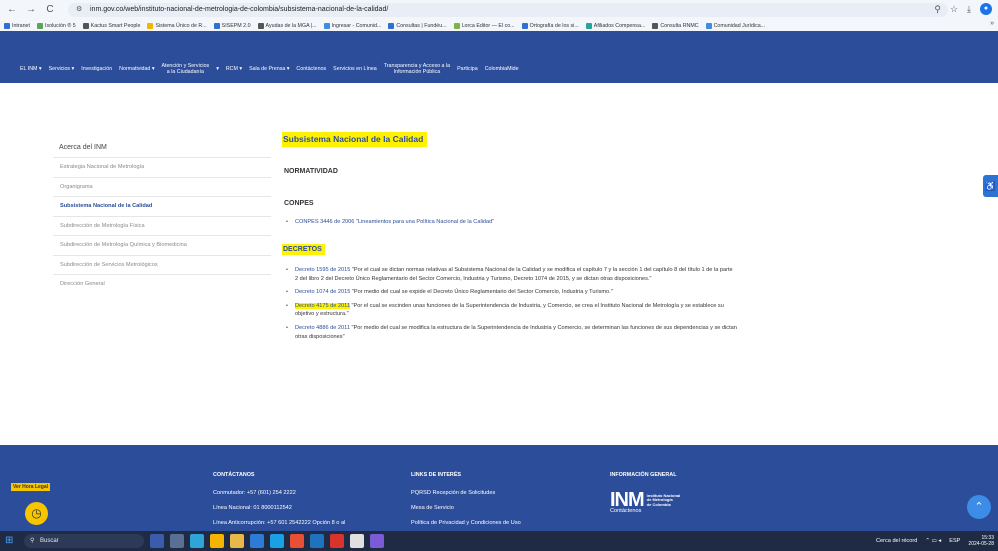  Describe the element at coordinates (990, 186) in the screenshot. I see `accessibility-button: ♿` at that location.